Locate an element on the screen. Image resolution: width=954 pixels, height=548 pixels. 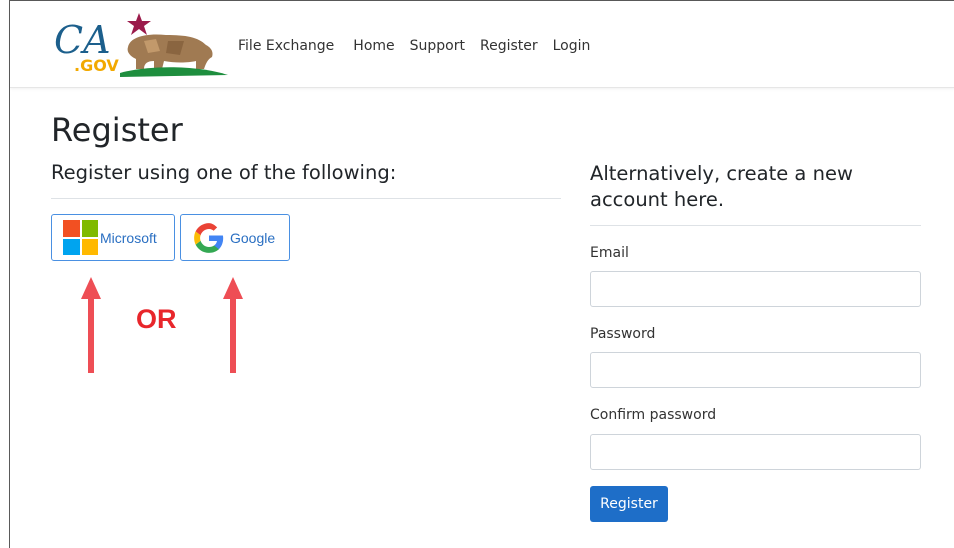
page-title: Register is located at coordinates (117, 130).